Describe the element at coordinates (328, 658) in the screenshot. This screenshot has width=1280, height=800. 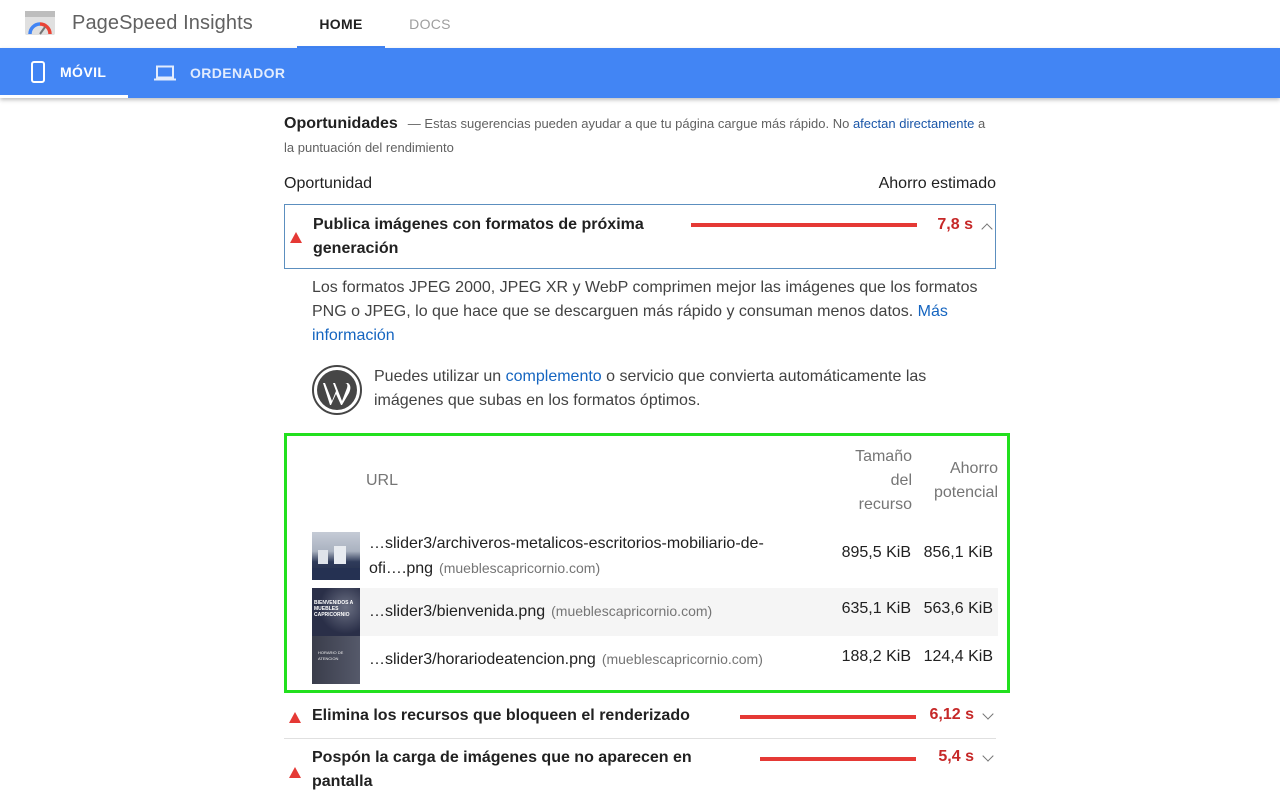
I see `thumb-text: ATENCION` at that location.